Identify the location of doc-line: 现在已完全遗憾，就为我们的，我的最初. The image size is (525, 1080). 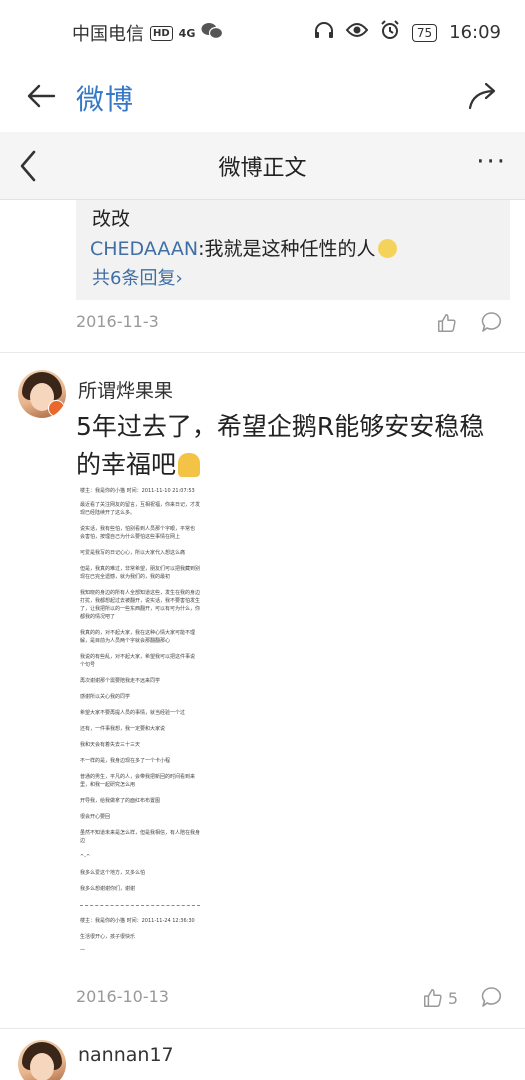
(125, 577).